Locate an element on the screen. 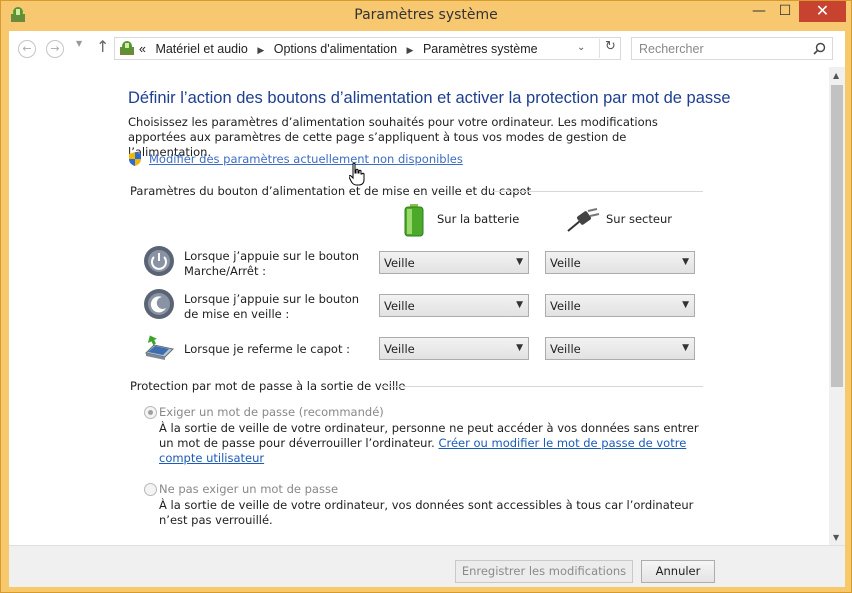 The image size is (852, 593). lid-plugged-select: Veille ▼ is located at coordinates (620, 348).